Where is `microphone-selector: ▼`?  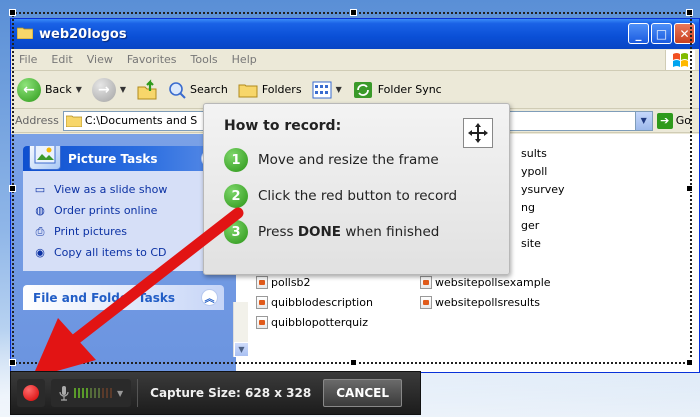 microphone-selector: ▼ is located at coordinates (91, 393).